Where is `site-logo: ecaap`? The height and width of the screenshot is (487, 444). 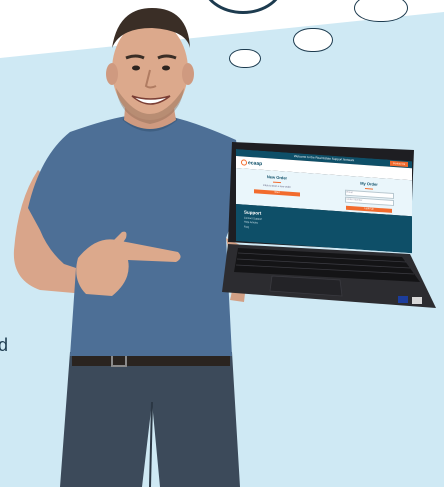 site-logo: ecaap is located at coordinates (251, 163).